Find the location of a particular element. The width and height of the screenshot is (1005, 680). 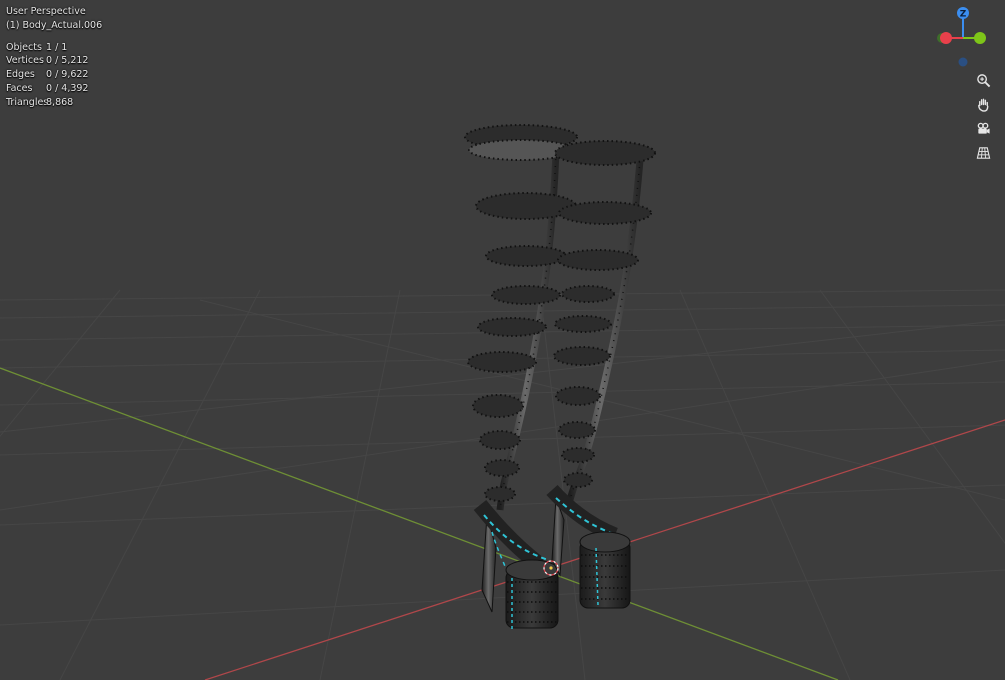

boot-mesh-right is located at coordinates (601, 374).